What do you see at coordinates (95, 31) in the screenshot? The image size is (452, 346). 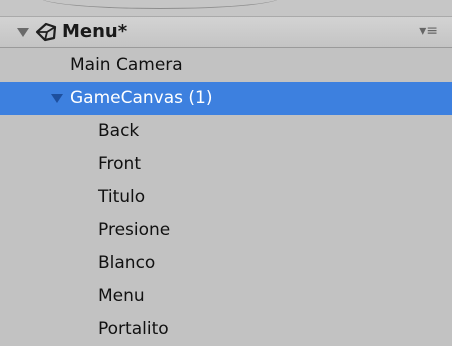 I see `scene-title: Menu*` at bounding box center [95, 31].